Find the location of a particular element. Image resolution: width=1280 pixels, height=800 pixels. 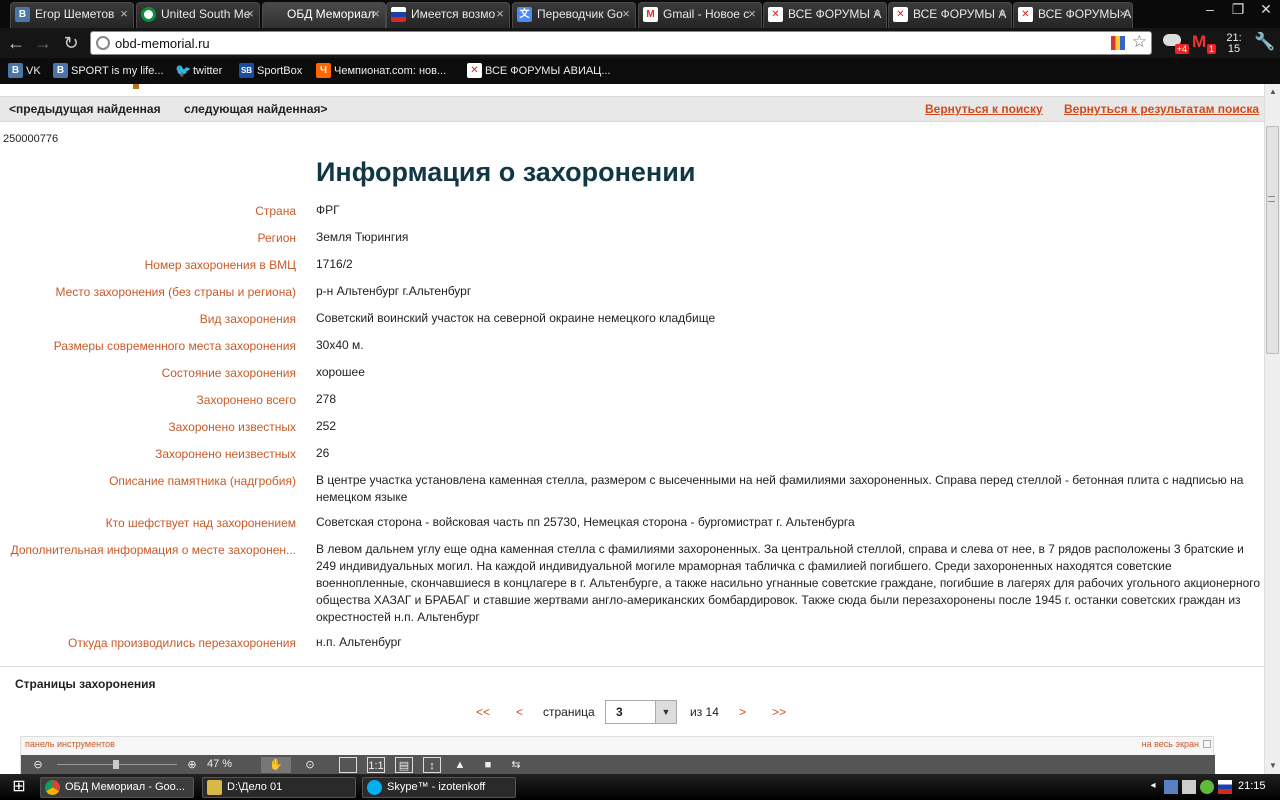

field-label: Описание памятника (надгробия) is located at coordinates (202, 481).